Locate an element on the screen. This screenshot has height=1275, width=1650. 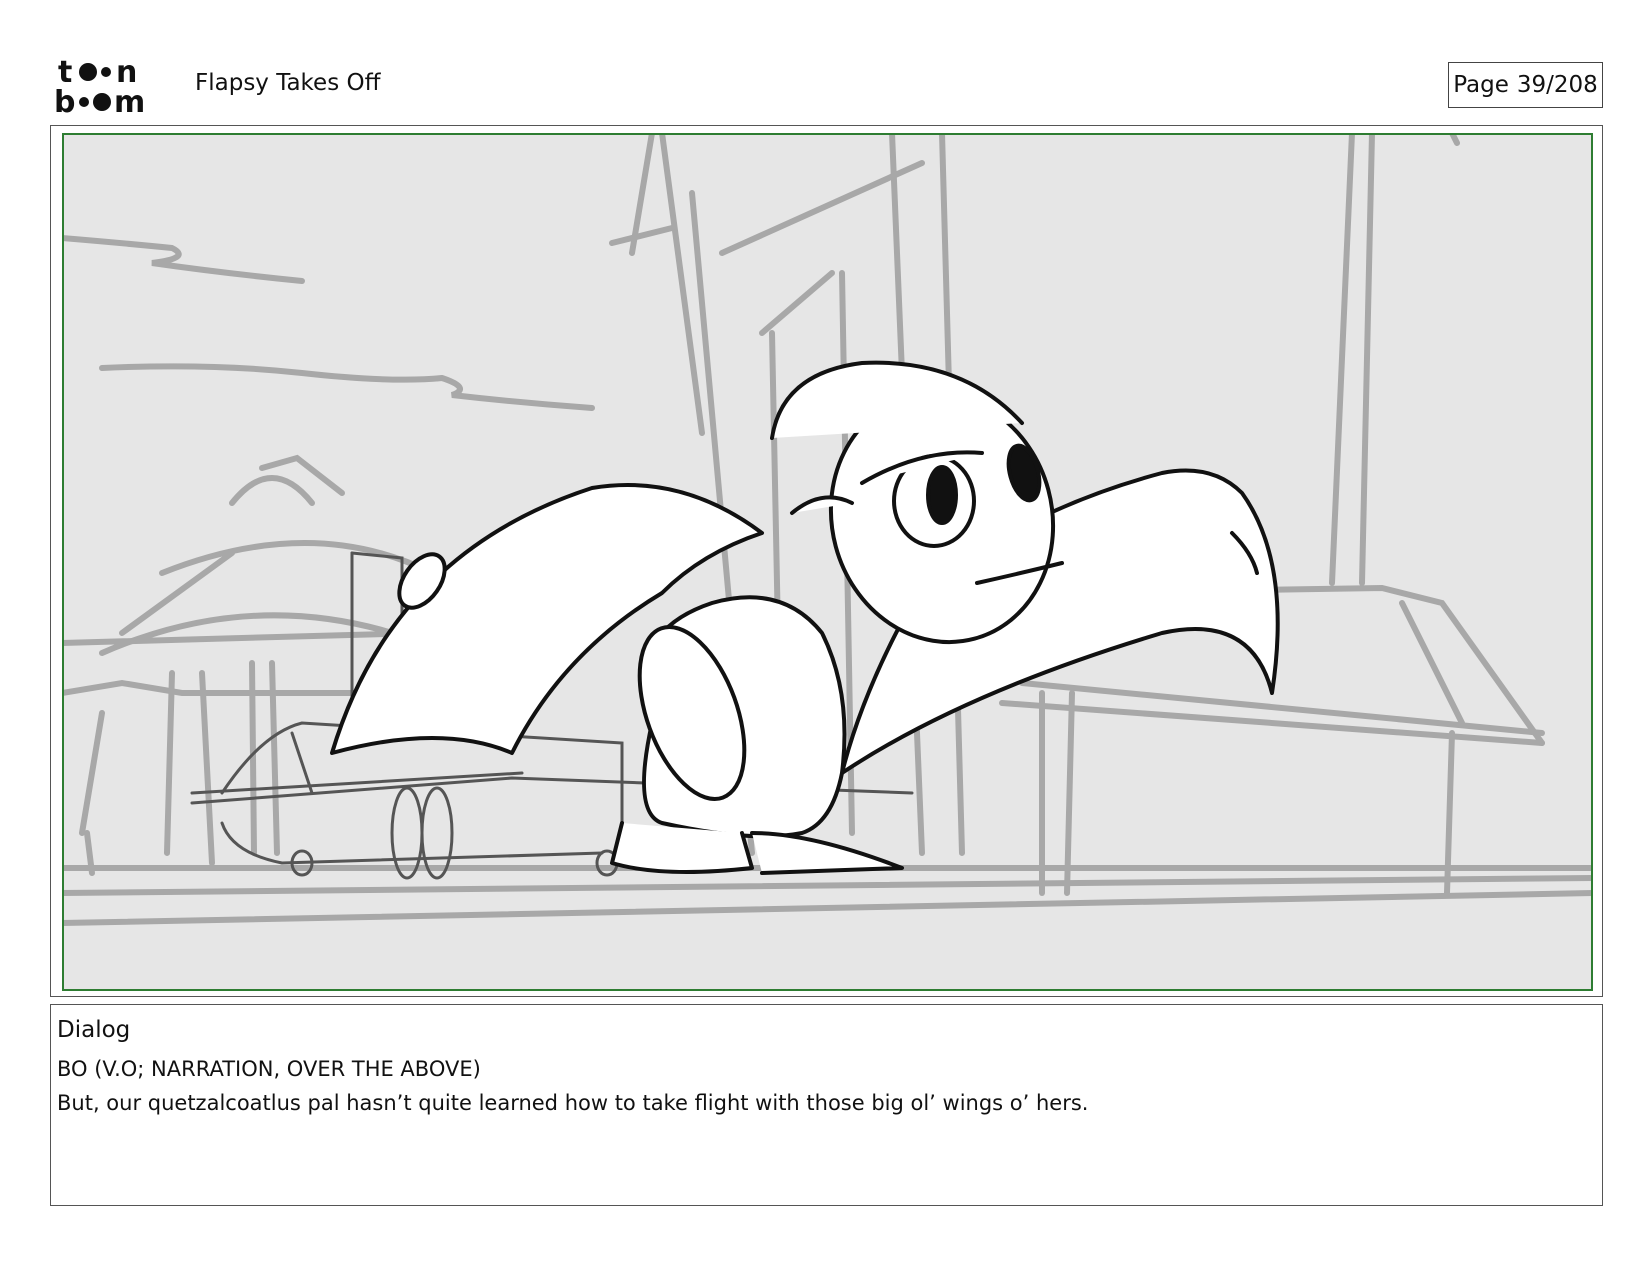
toonboom-logo: t n b m is located at coordinates (99, 85).